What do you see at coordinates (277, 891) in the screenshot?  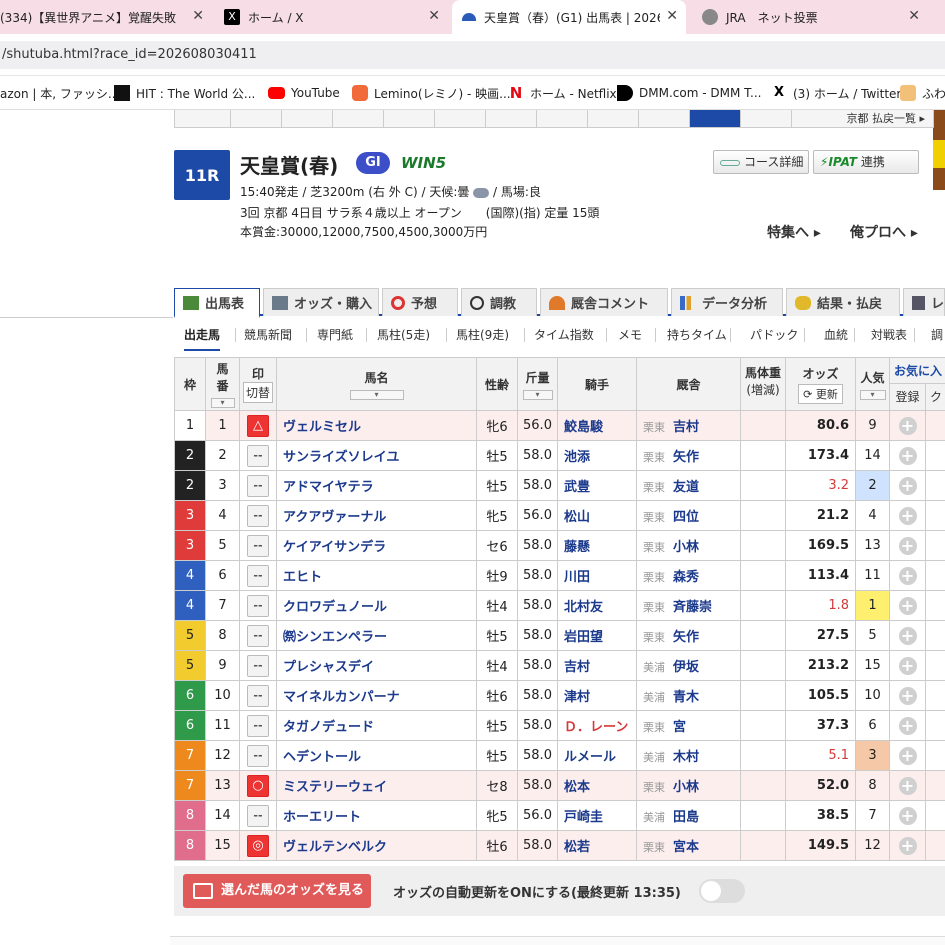 I see `selected-odds-button: 選んだ馬のオッズを見る` at bounding box center [277, 891].